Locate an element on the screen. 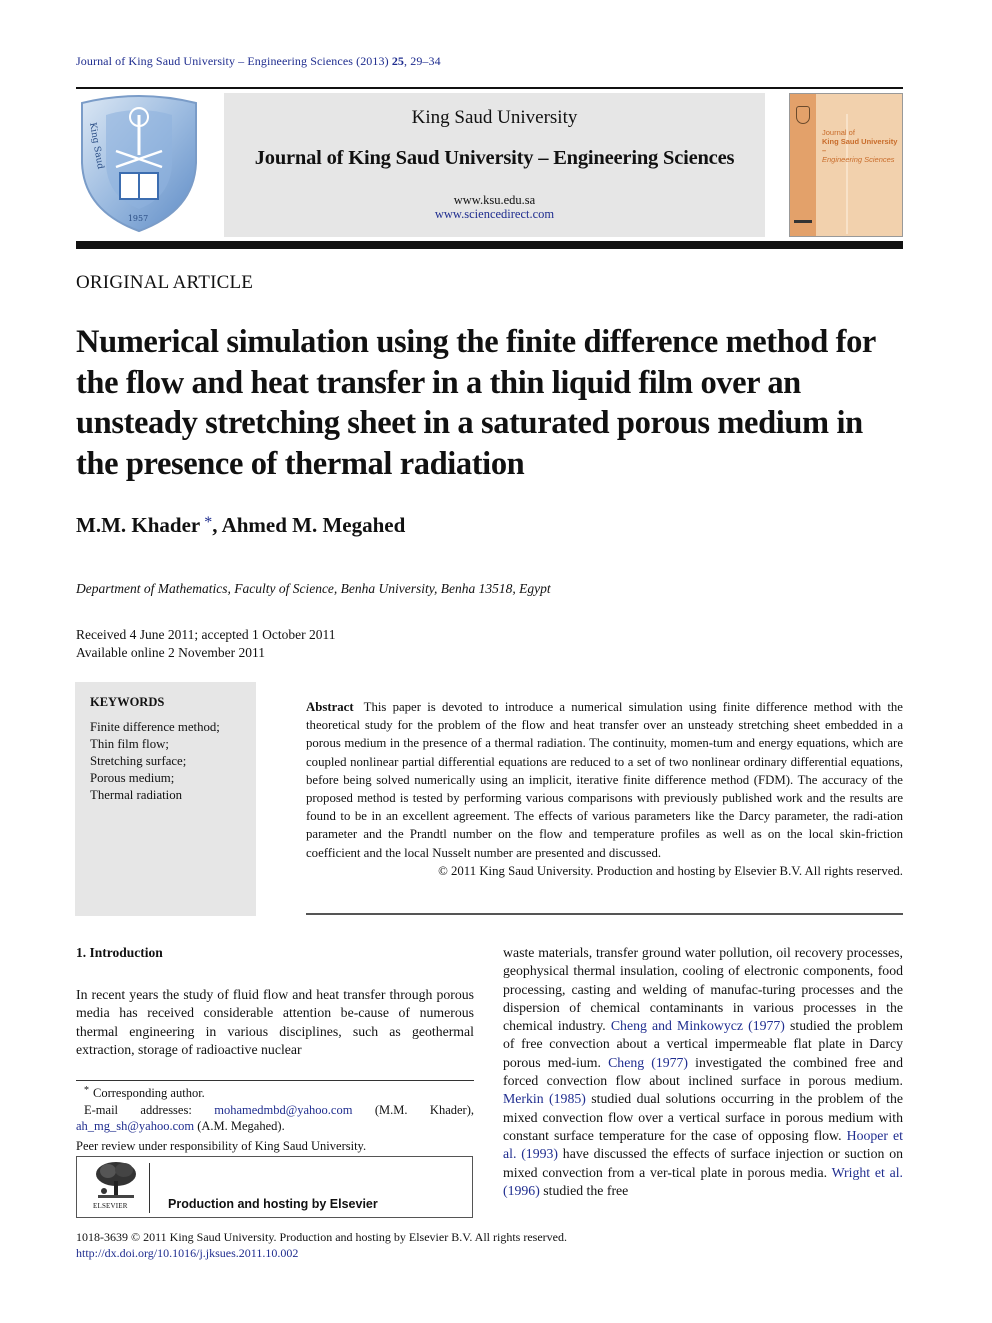 The height and width of the screenshot is (1323, 992). university-name: King Saud University is located at coordinates (494, 117).